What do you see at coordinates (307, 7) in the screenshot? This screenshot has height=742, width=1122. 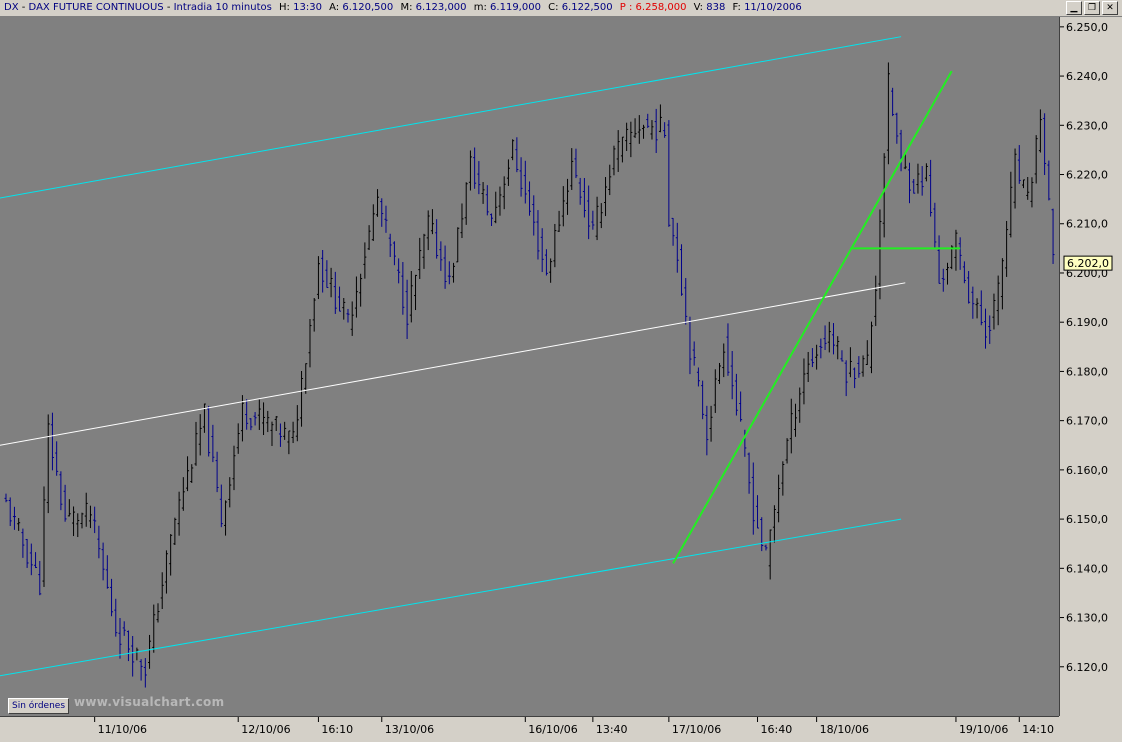 I see `hour-value: 13:30` at bounding box center [307, 7].